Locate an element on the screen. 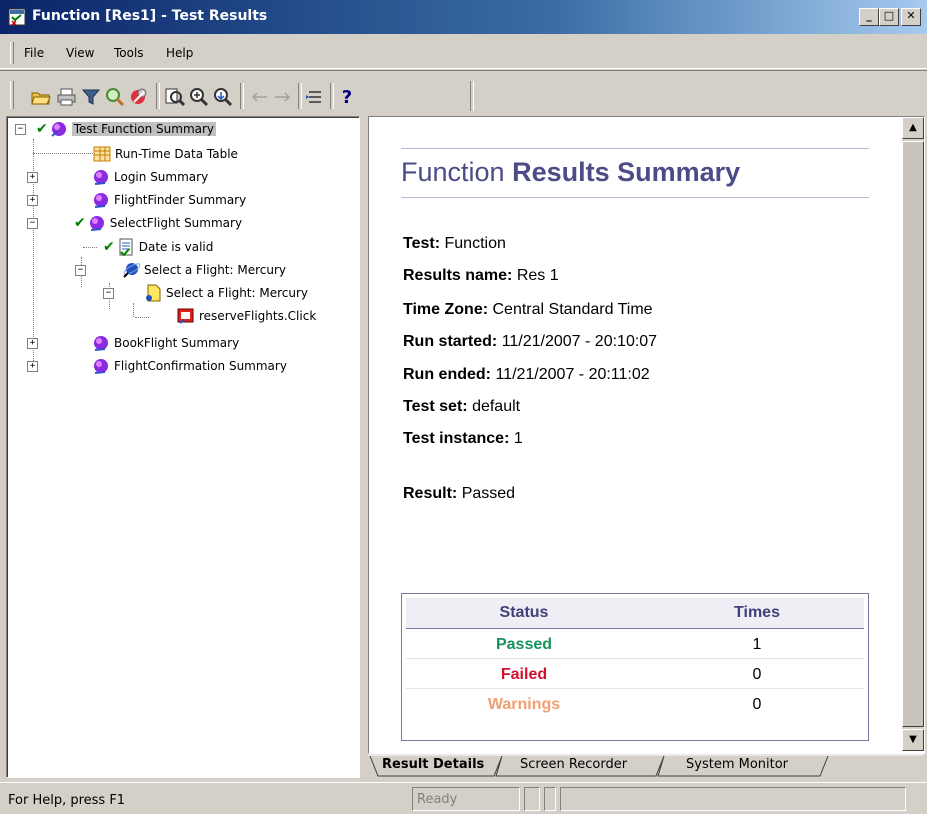  tree-node-flightfinder-summary: + FlightFinder Summary is located at coordinates (136, 200).